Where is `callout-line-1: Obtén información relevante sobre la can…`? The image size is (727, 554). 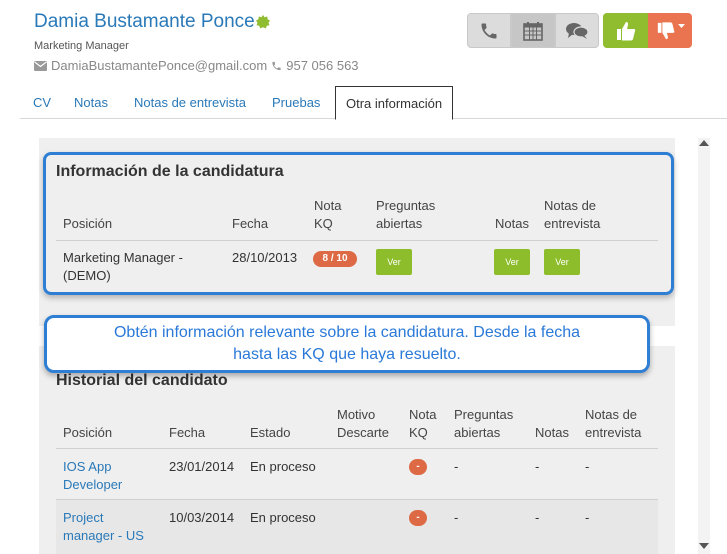 callout-line-1: Obtén información relevante sobre la can… is located at coordinates (347, 332).